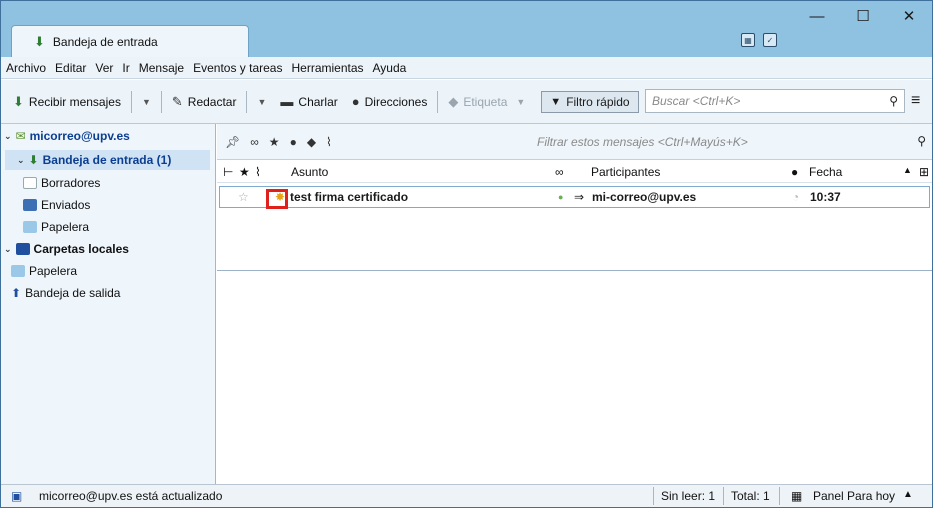  I want to click on pencil-icon: ✎, so click(177, 101).